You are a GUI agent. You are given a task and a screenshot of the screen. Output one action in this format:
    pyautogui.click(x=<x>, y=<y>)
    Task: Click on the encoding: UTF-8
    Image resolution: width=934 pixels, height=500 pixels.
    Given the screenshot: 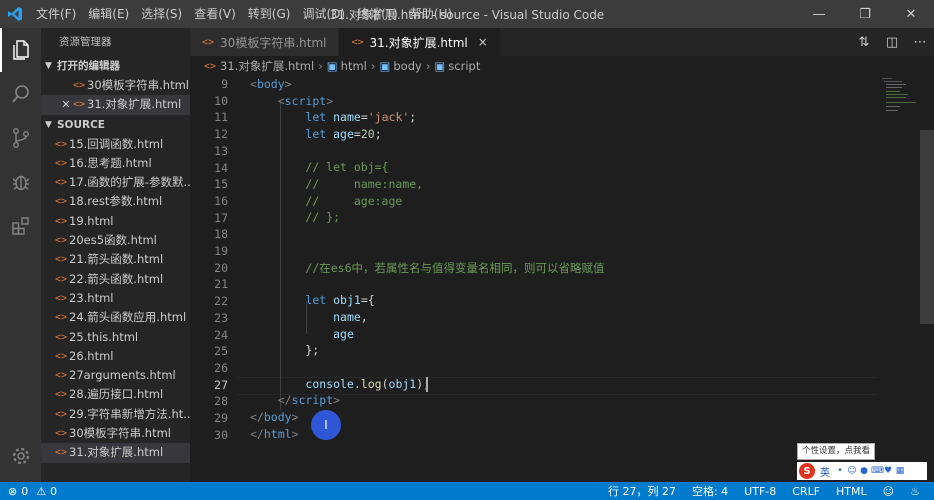 What is the action you would take?
    pyautogui.click(x=760, y=491)
    